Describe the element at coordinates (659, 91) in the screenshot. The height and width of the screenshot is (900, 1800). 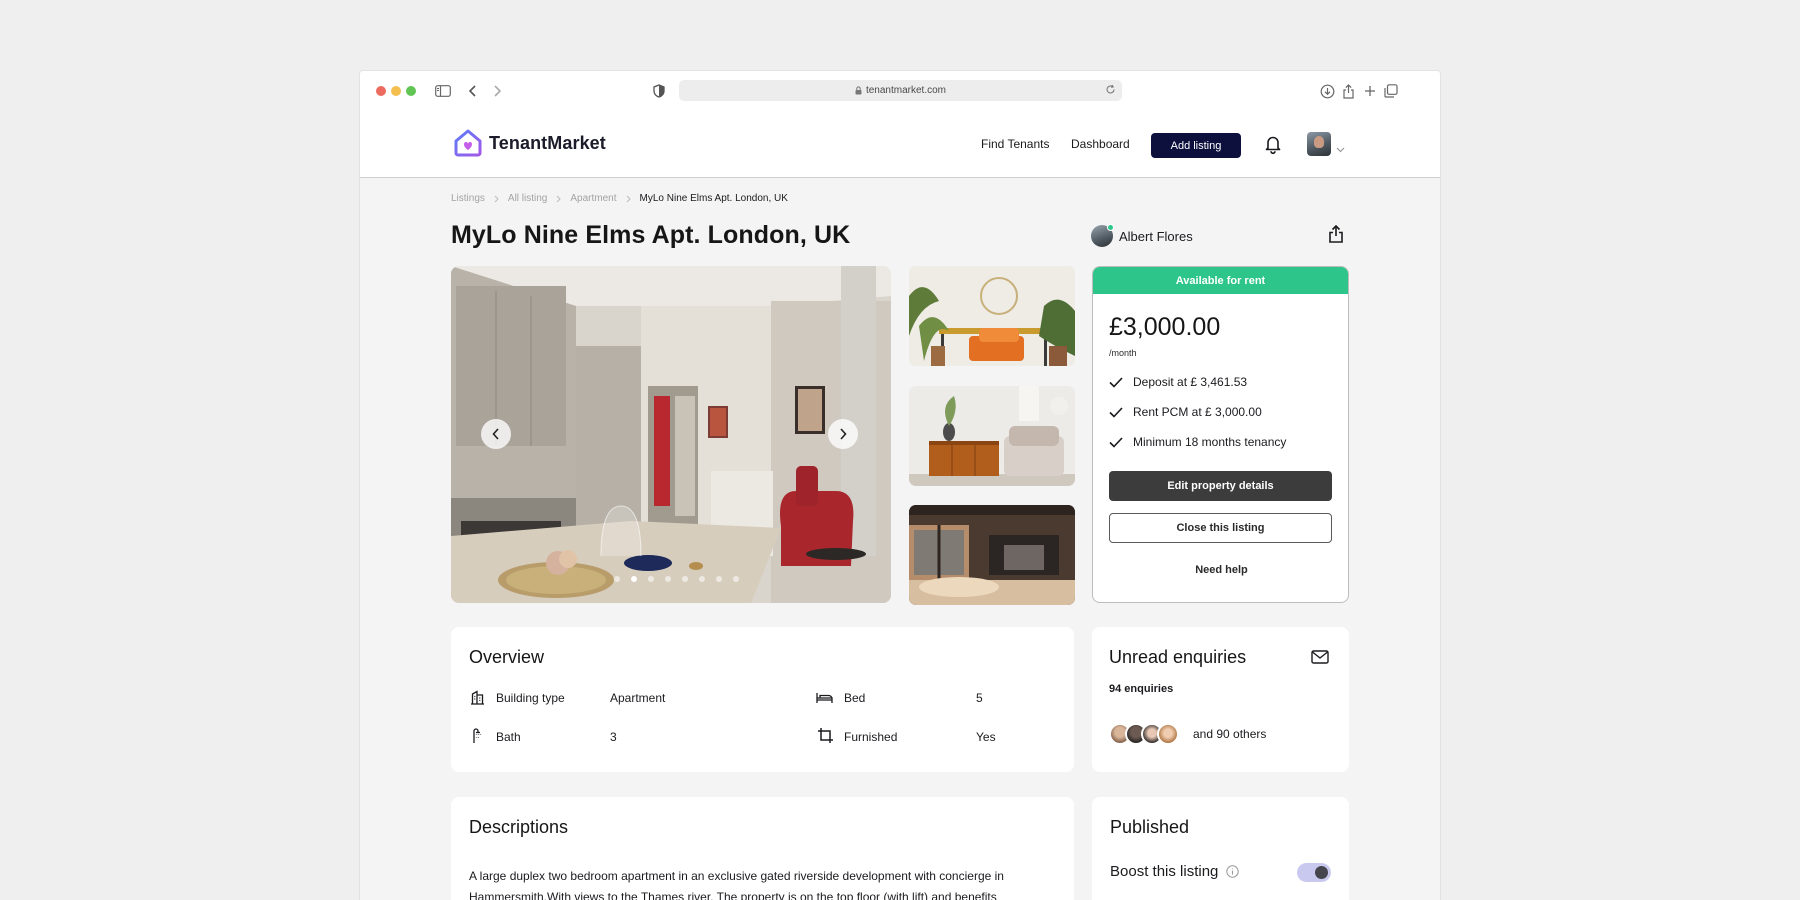
I see `privacy-shield-icon` at that location.